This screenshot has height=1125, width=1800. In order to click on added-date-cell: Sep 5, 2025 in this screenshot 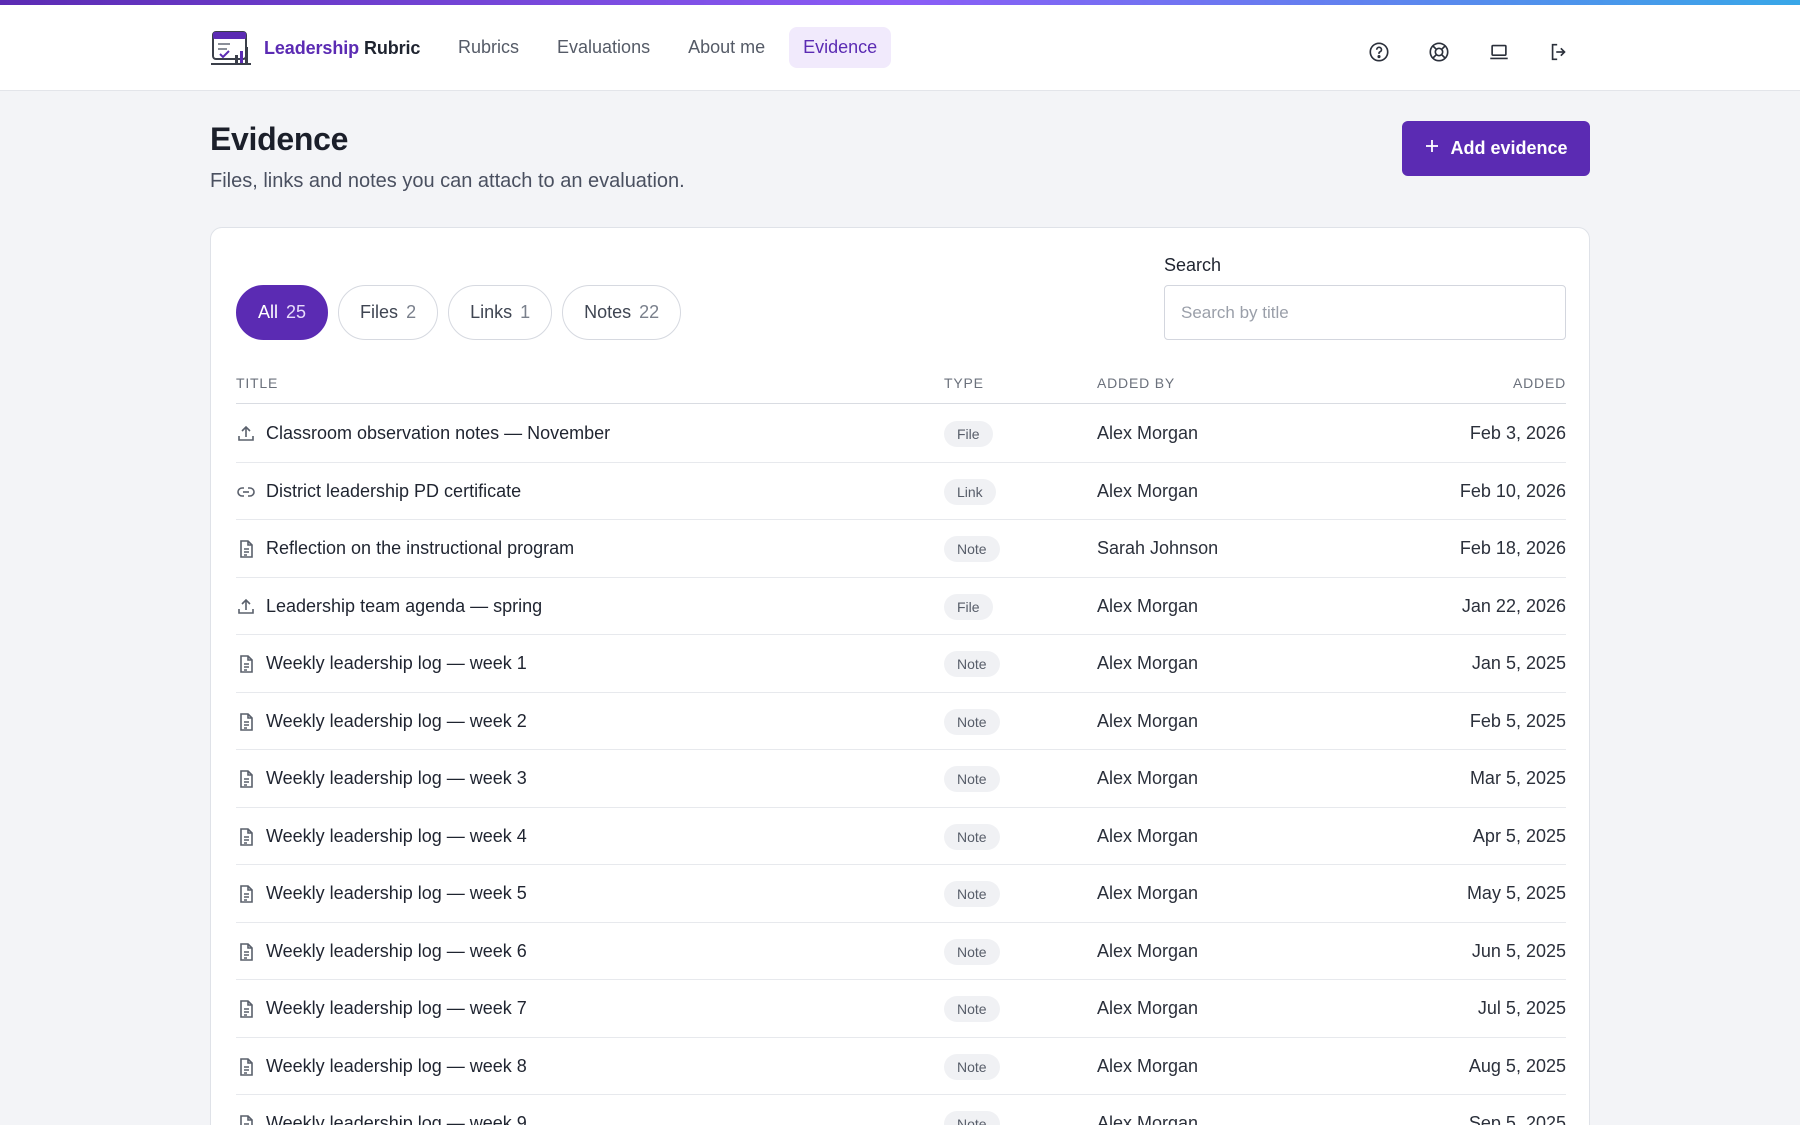, I will do `click(1517, 1119)`.